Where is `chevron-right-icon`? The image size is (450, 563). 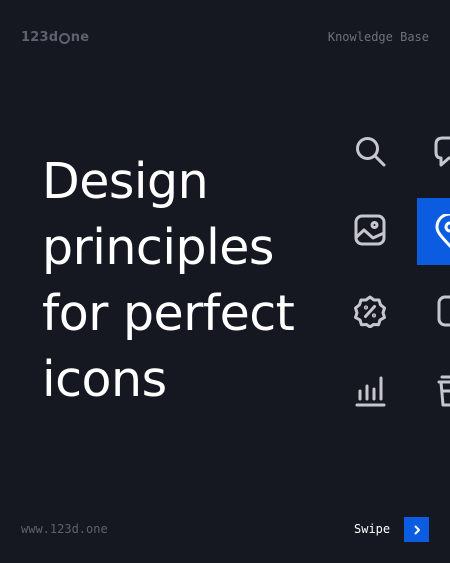 chevron-right-icon is located at coordinates (417, 529).